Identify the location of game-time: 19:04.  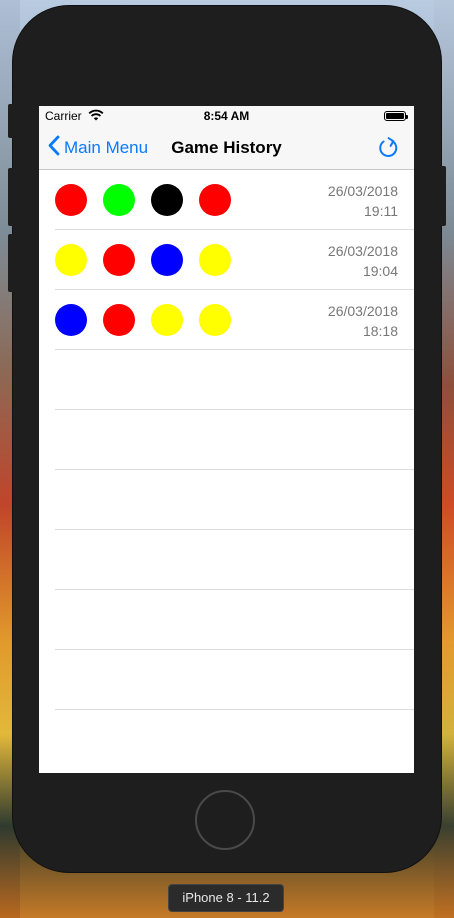
(380, 271).